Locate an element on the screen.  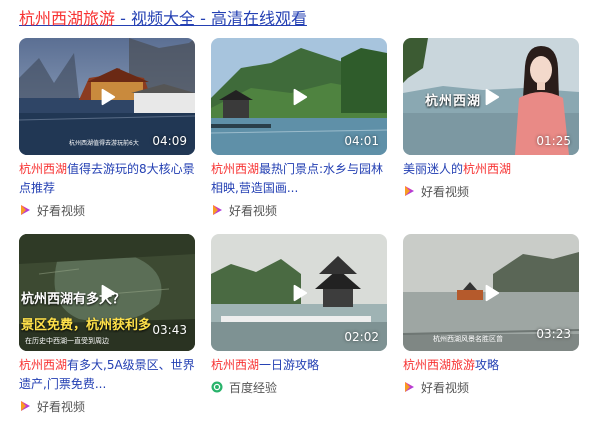
result-title: 杭州西湖旅游 - 视频大全 - 高清在线观看 is located at coordinates (163, 18).